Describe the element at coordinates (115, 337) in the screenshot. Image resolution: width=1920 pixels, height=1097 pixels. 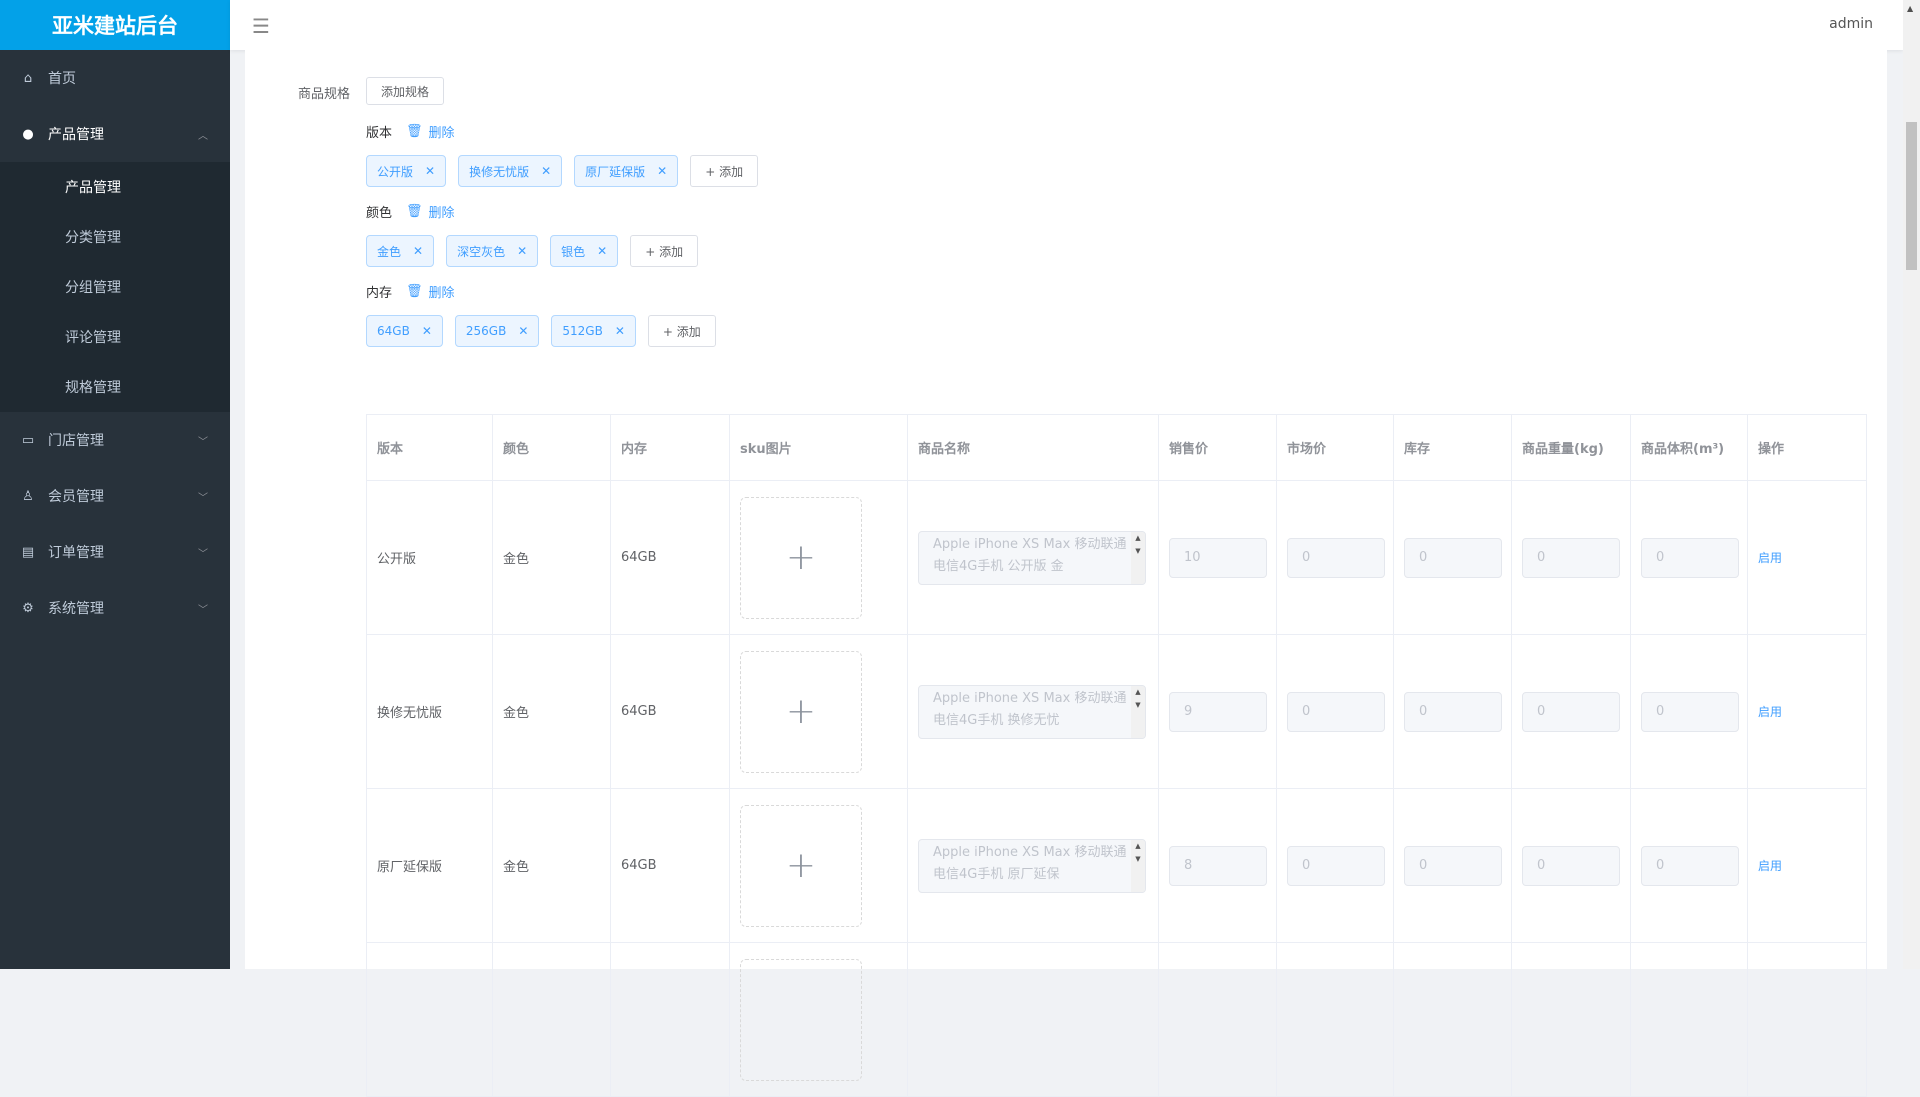
I see `sidebar-subitem-comment: 评论管理` at that location.